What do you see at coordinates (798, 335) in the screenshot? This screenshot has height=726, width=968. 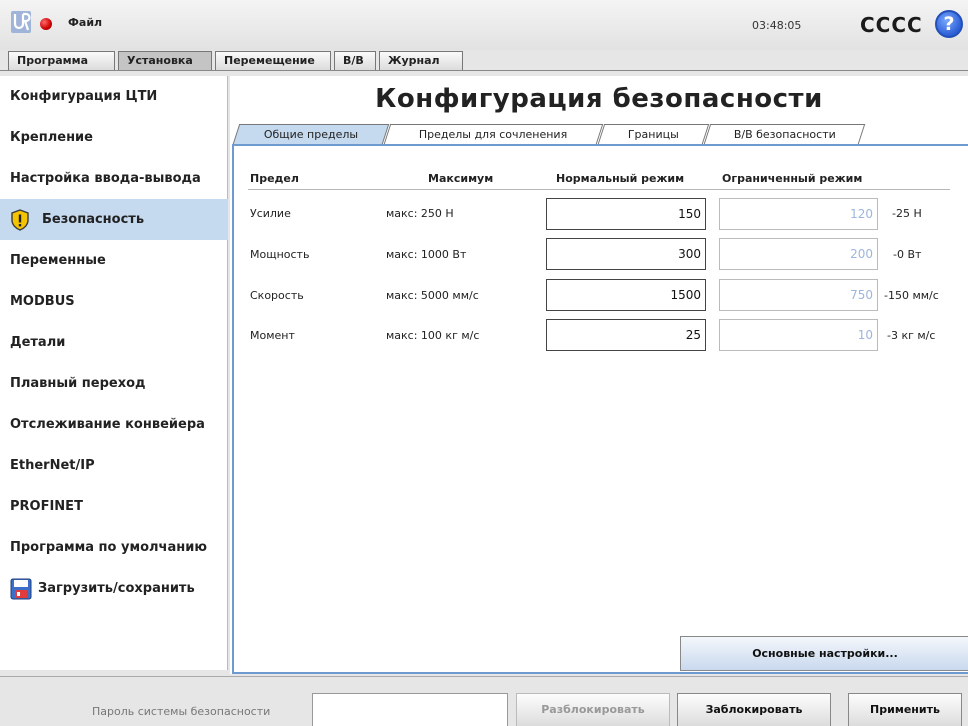 I see `momentum-reduced-input: 10` at bounding box center [798, 335].